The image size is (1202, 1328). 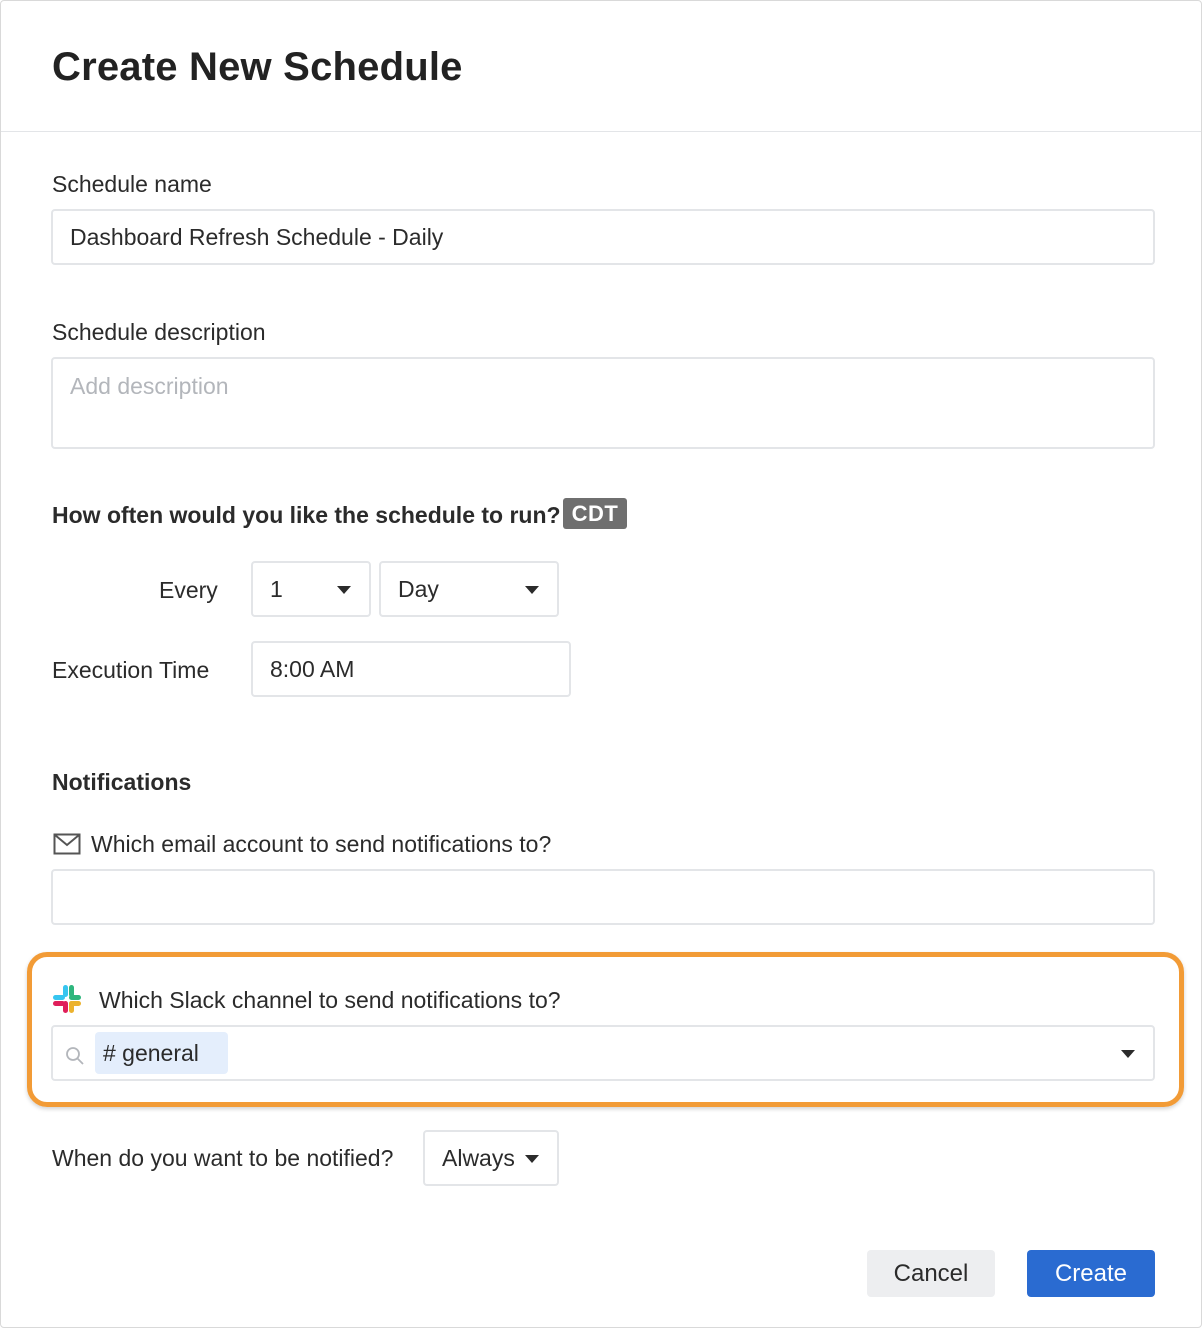 What do you see at coordinates (418, 588) in the screenshot?
I see `unit-value: Day` at bounding box center [418, 588].